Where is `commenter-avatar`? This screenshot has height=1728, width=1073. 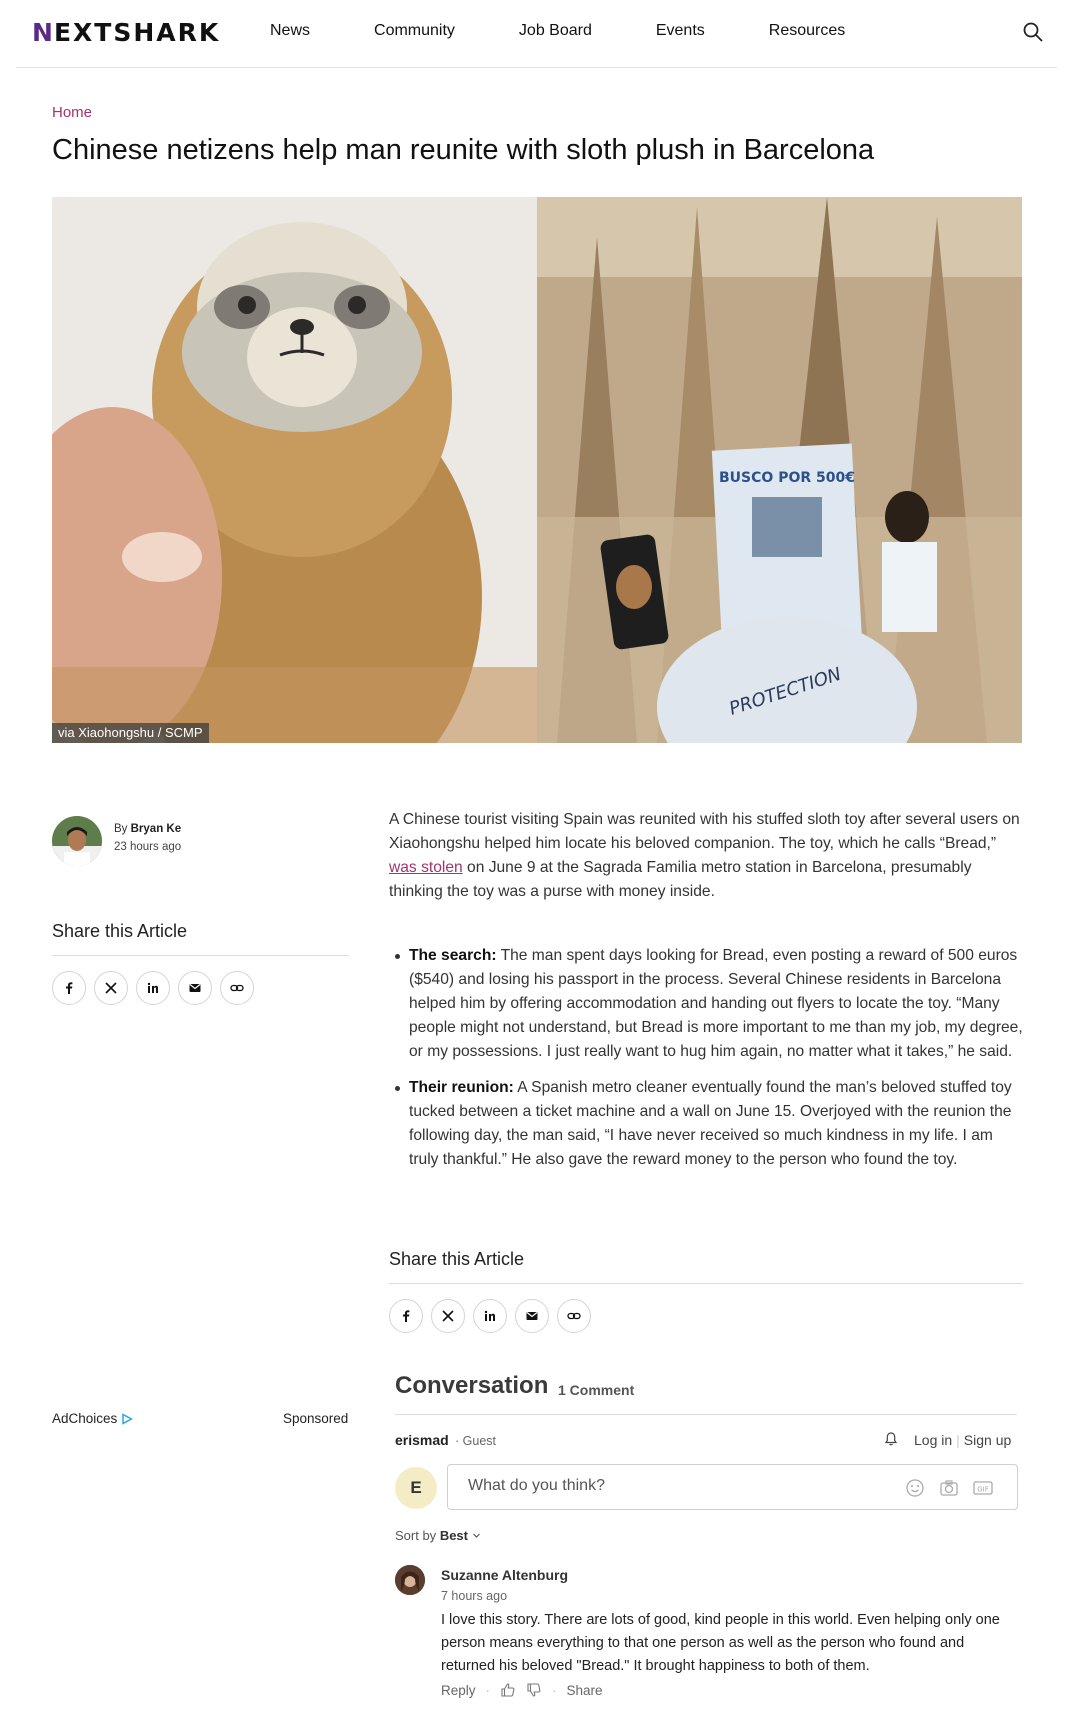
commenter-avatar is located at coordinates (410, 1580).